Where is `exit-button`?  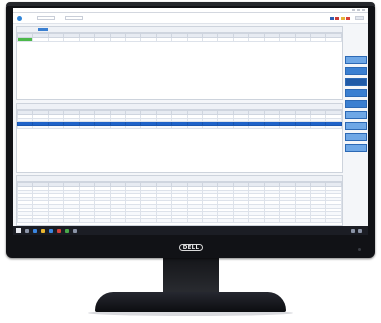 exit-button is located at coordinates (359, 18).